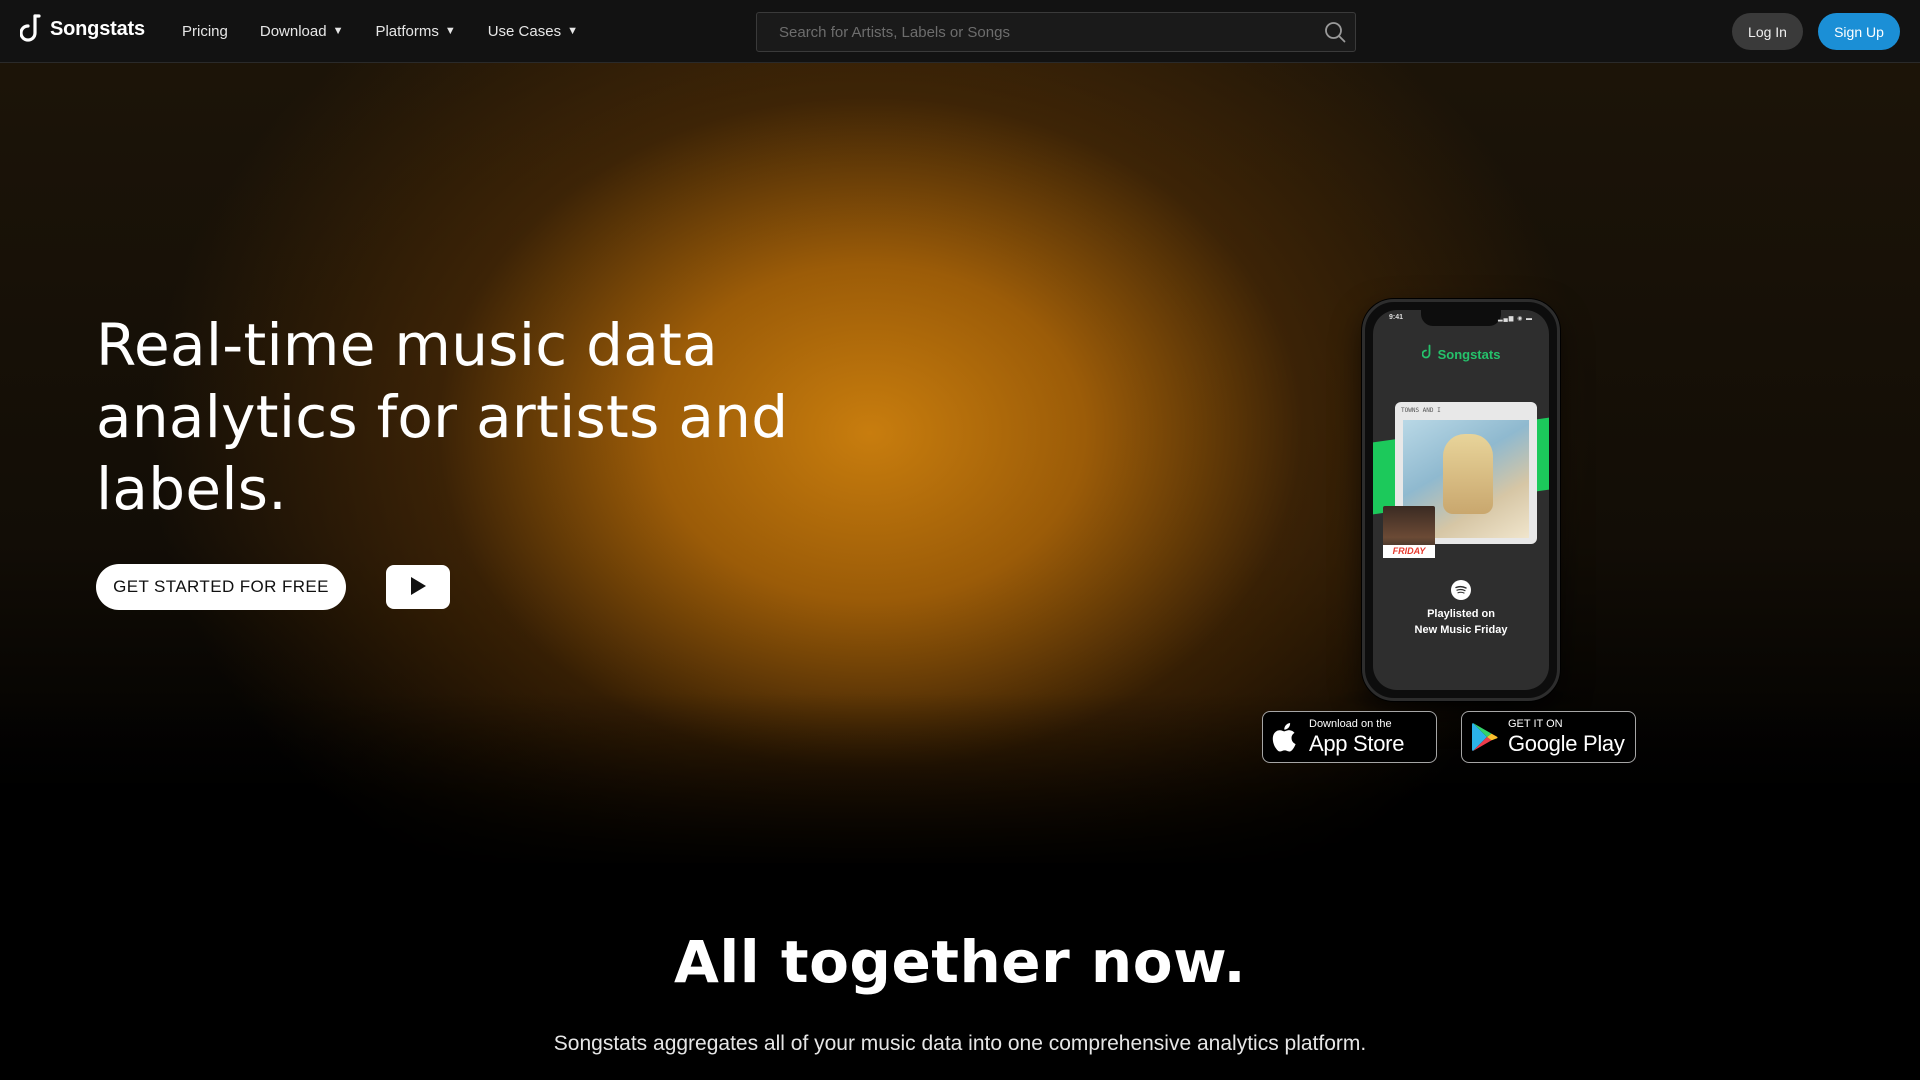 The height and width of the screenshot is (1080, 1920). Describe the element at coordinates (1515, 319) in the screenshot. I see `phone-status-icons: ▂▄▆ ◉ ▬` at that location.